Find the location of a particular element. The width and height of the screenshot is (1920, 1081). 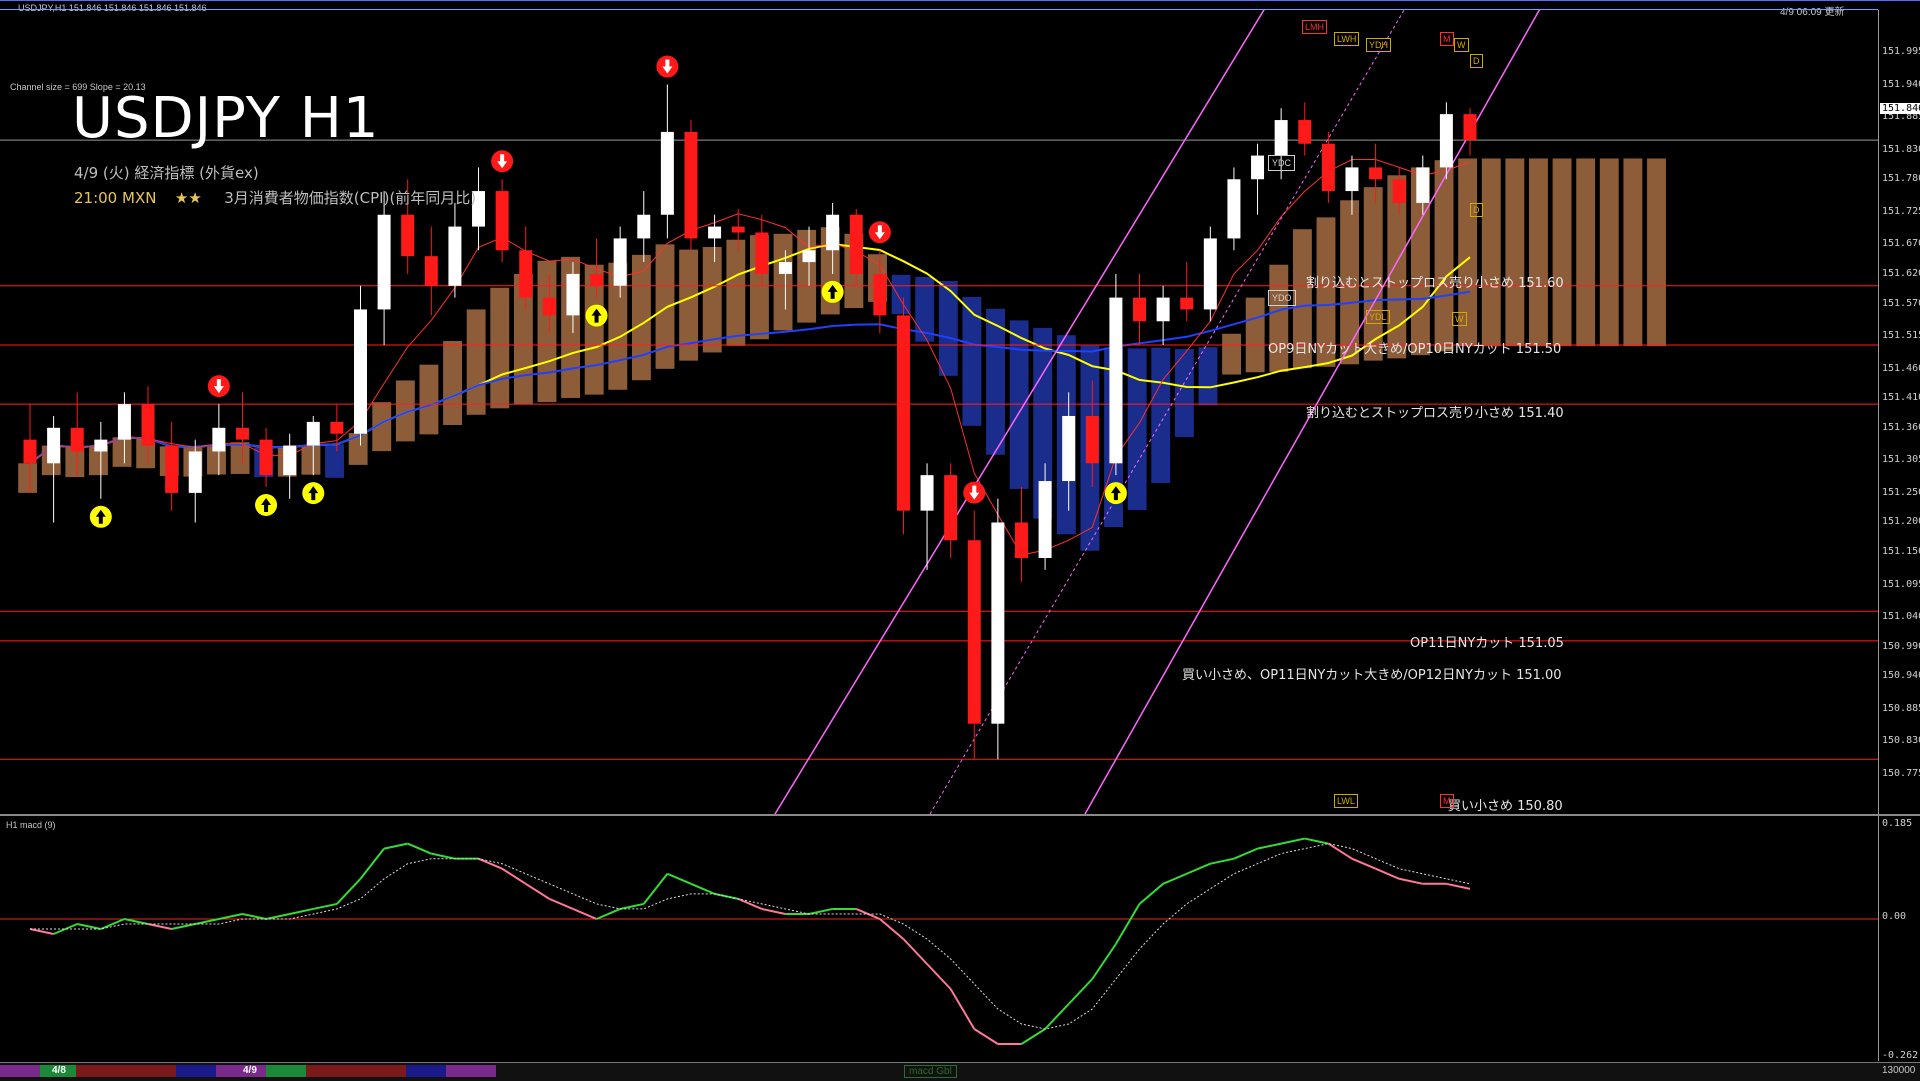

level-label-151-50: OP9日NYカット大きめ/OP10日NYカット 151.50 is located at coordinates (1415, 349).